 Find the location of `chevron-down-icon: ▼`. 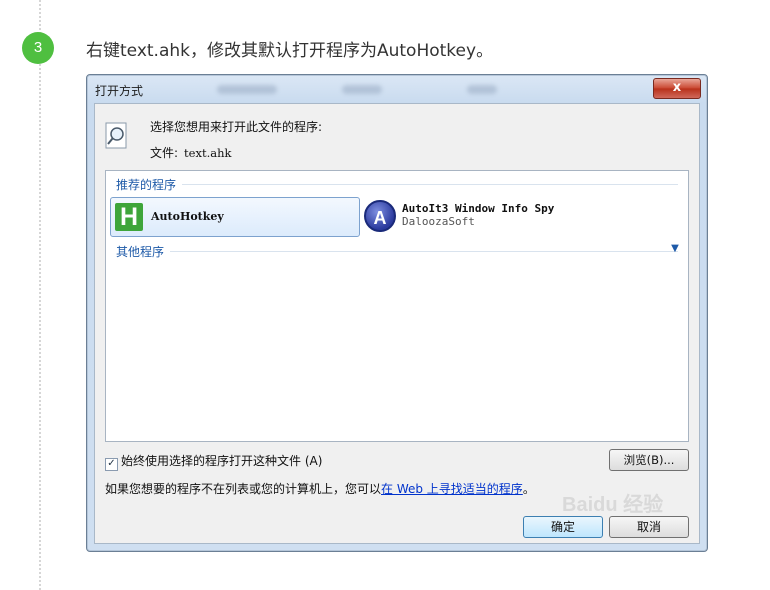

chevron-down-icon: ▼ is located at coordinates (675, 249).